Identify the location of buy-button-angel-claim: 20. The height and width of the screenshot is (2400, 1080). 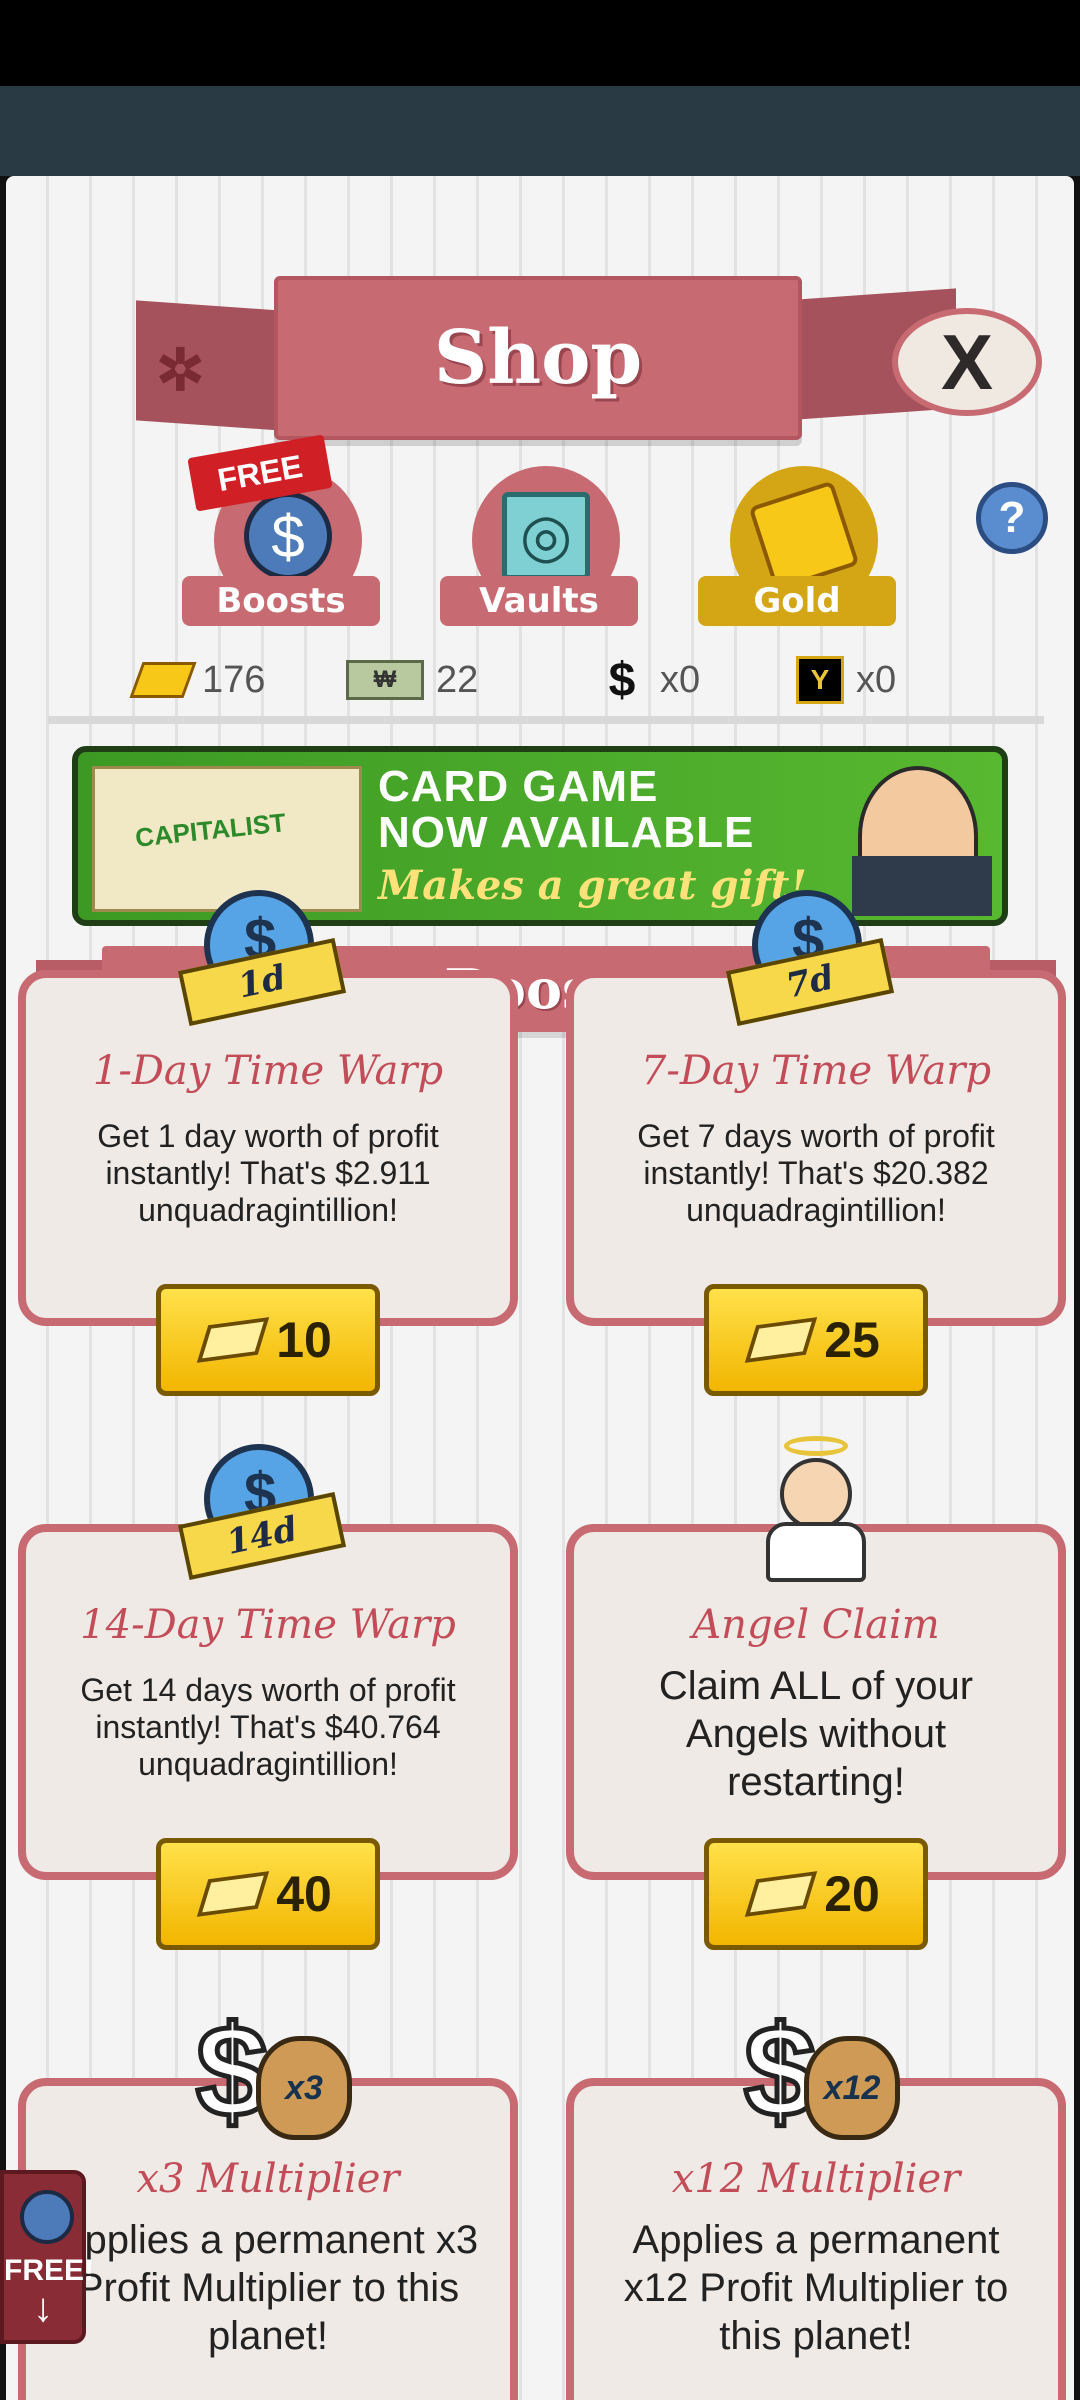
(816, 1894).